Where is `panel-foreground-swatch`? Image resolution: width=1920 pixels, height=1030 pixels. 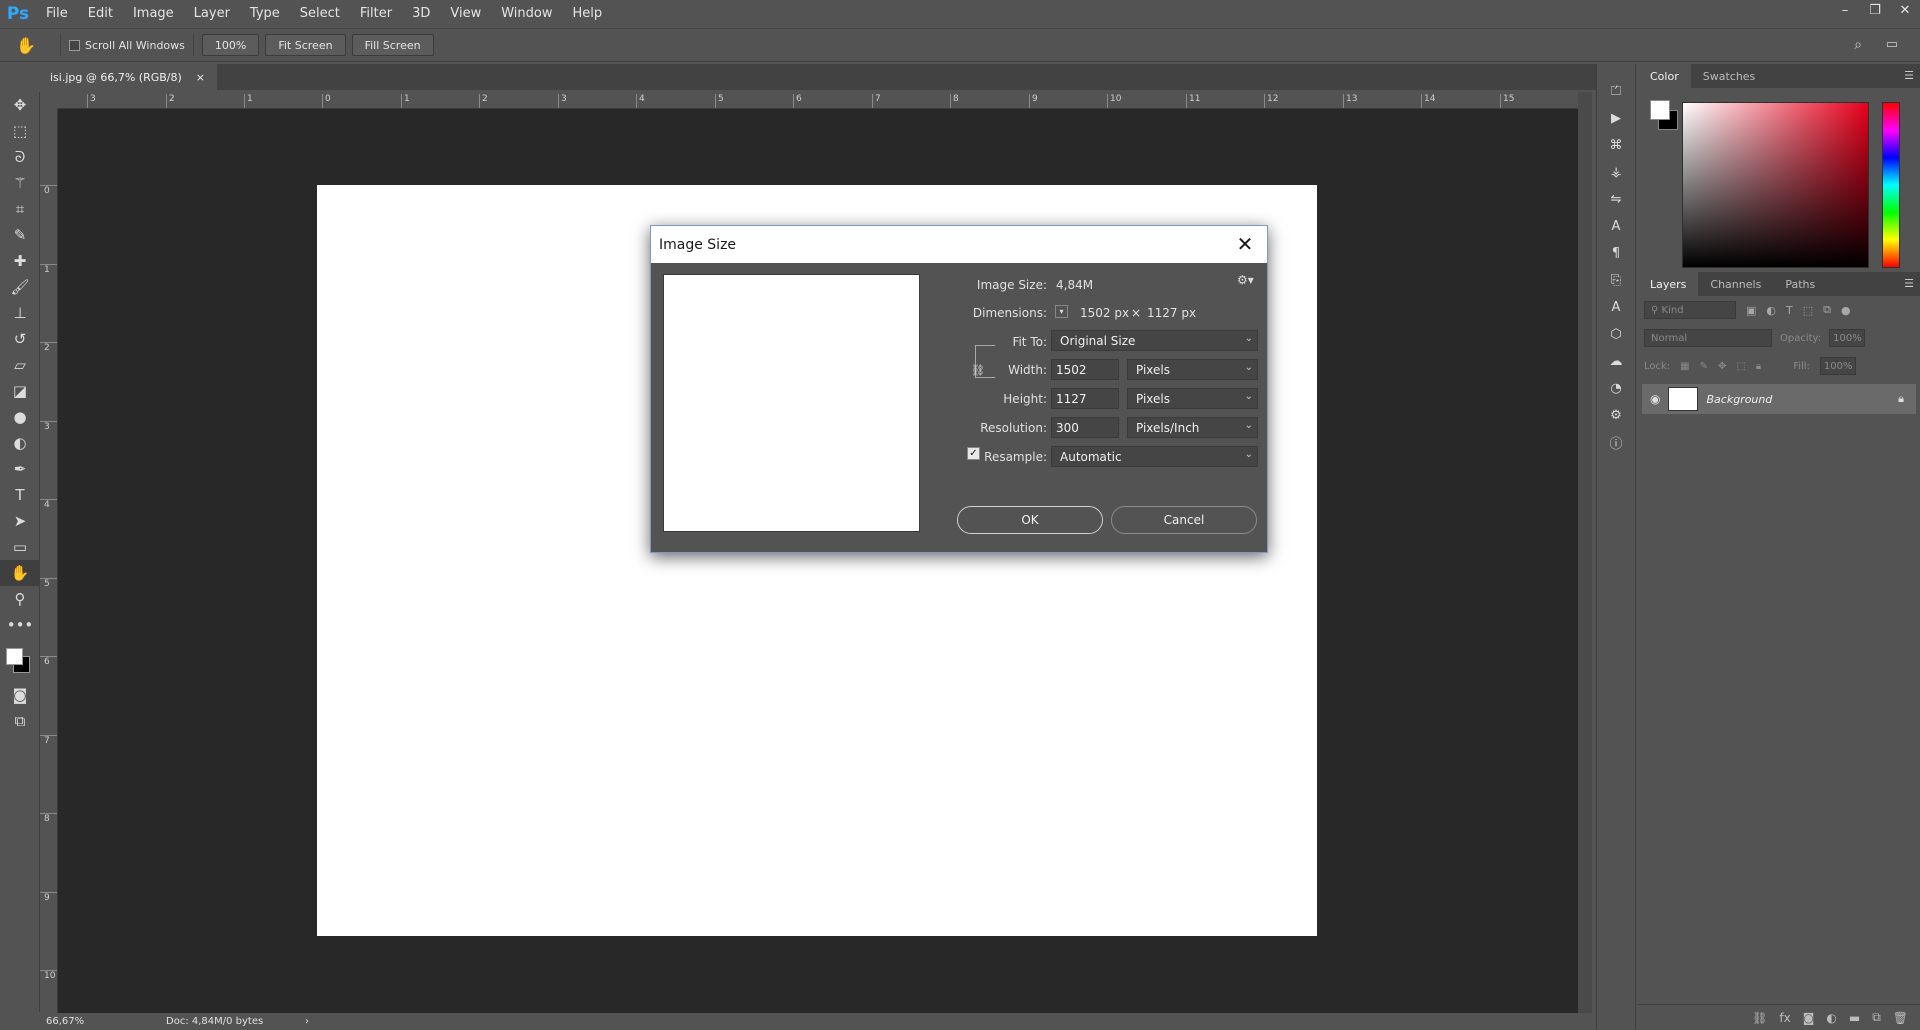
panel-foreground-swatch is located at coordinates (1660, 110).